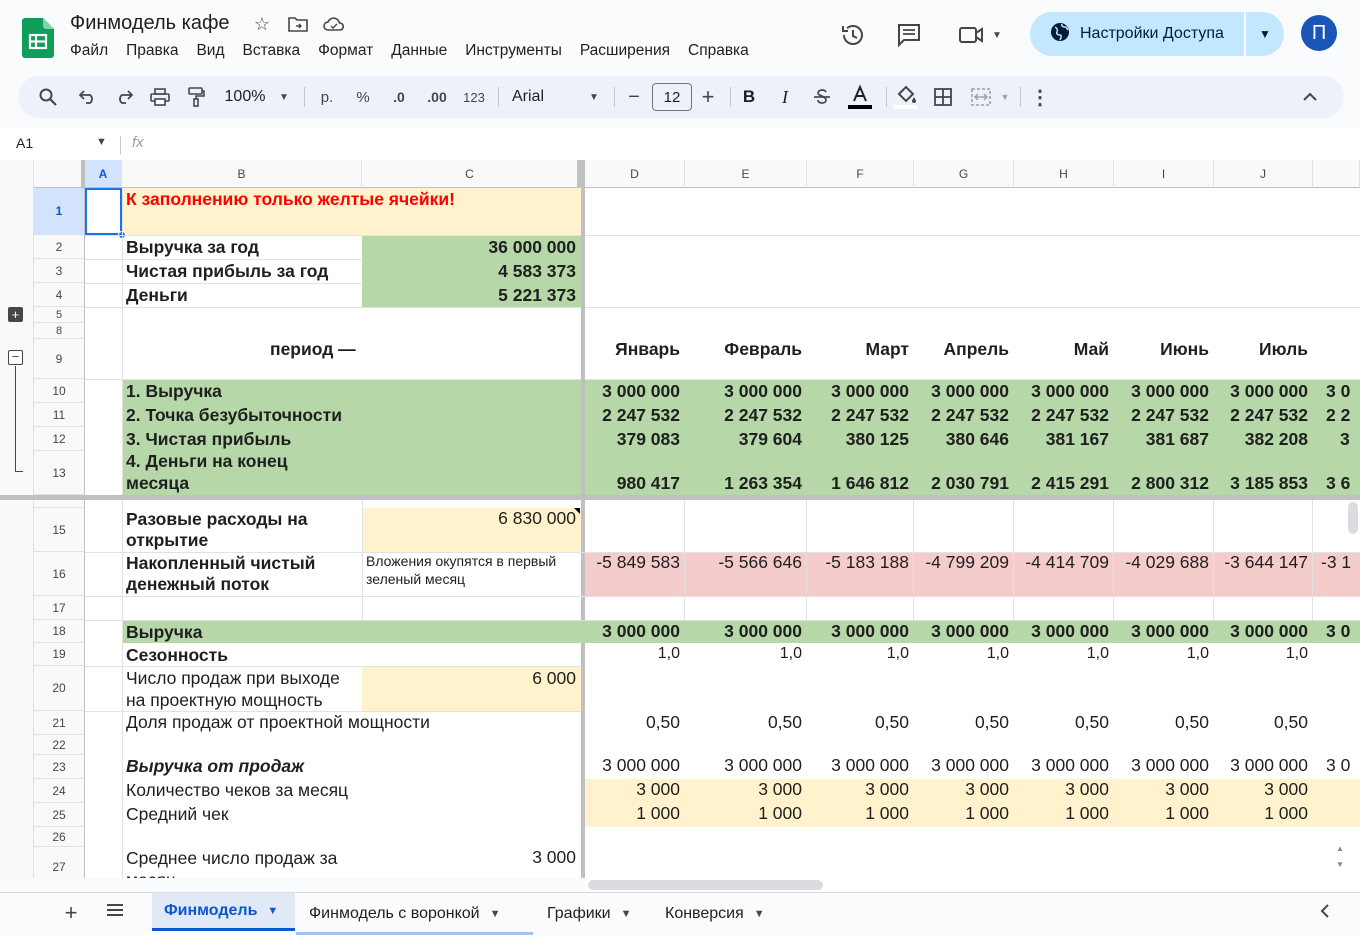 This screenshot has width=1360, height=935. What do you see at coordinates (1338, 391) in the screenshot?
I see `revenue-cell: 3 0` at bounding box center [1338, 391].